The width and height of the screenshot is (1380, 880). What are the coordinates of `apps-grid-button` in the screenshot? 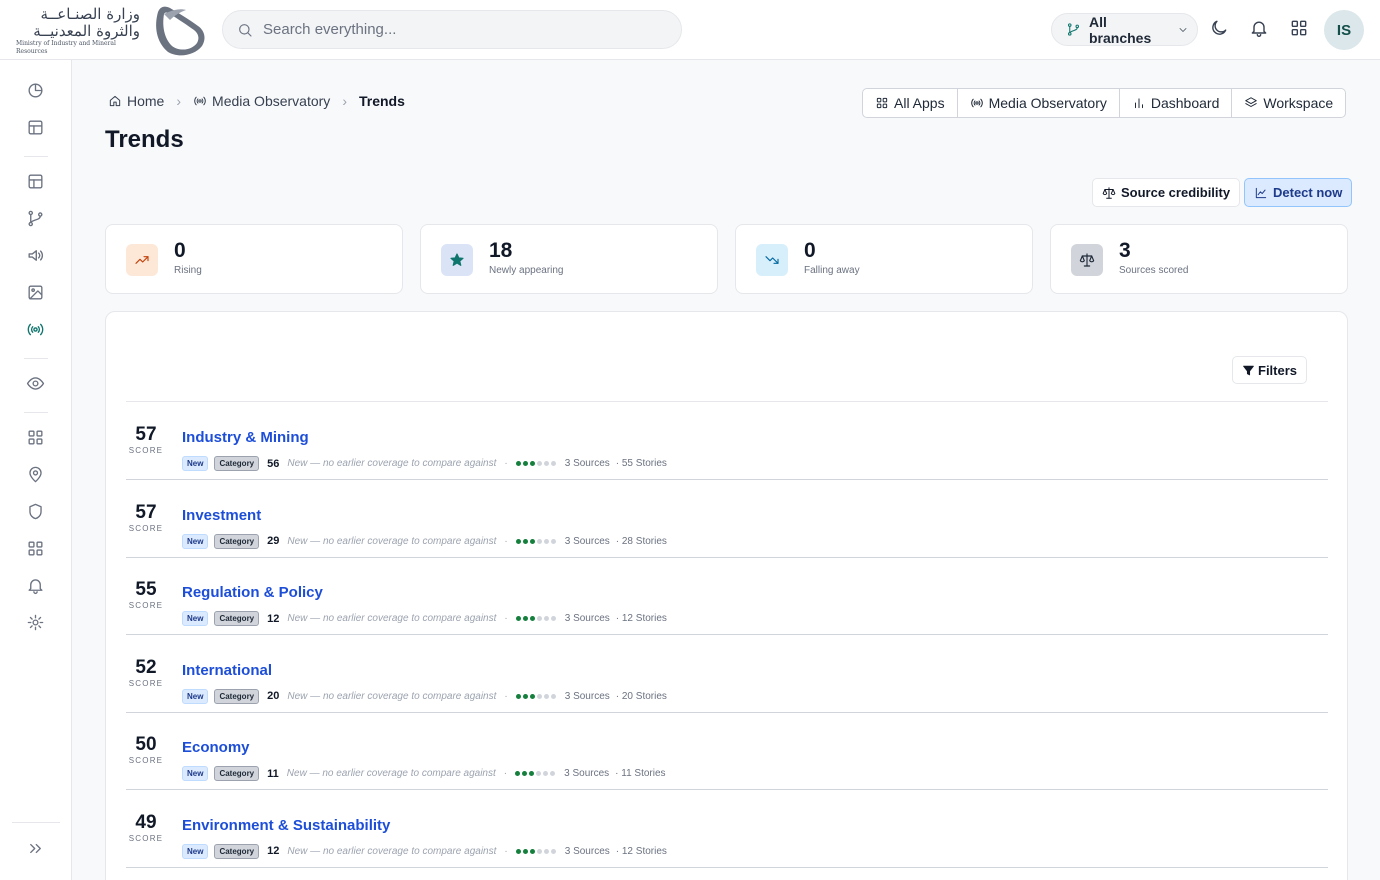 It's located at (1299, 28).